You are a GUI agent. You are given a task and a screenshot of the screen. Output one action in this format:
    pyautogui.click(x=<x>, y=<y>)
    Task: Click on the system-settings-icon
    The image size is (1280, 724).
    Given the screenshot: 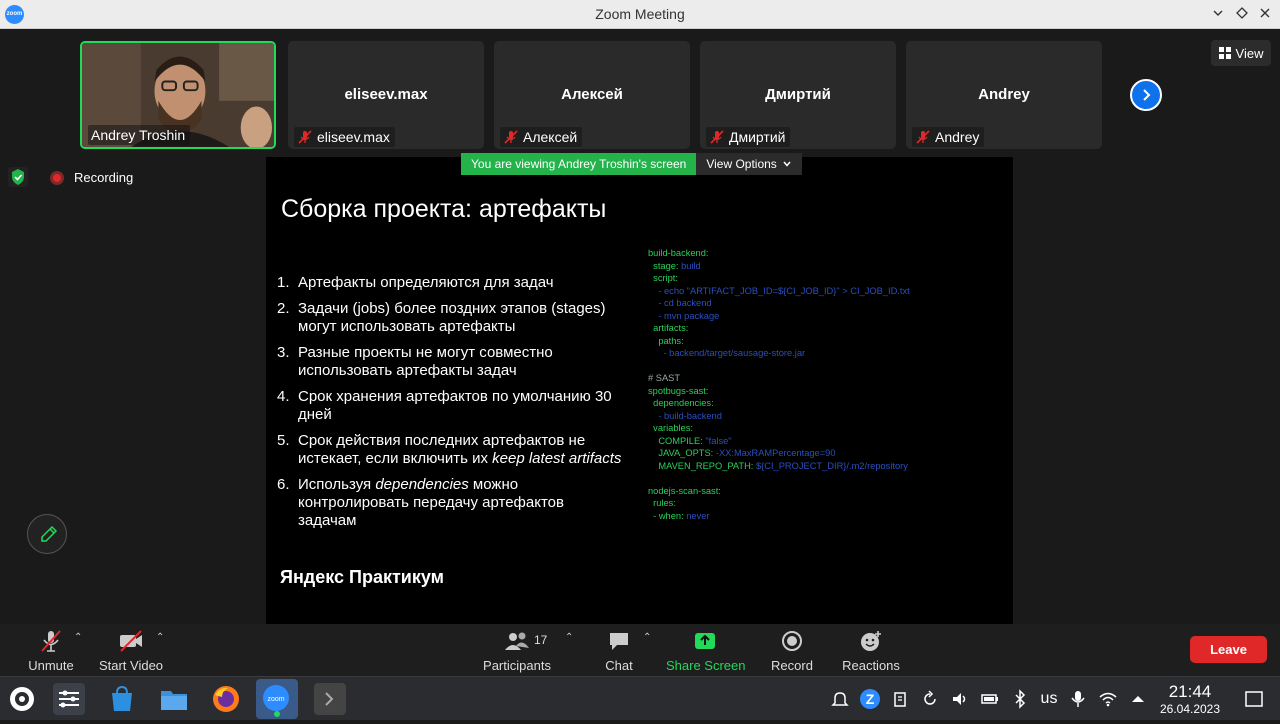 What is the action you would take?
    pyautogui.click(x=69, y=699)
    